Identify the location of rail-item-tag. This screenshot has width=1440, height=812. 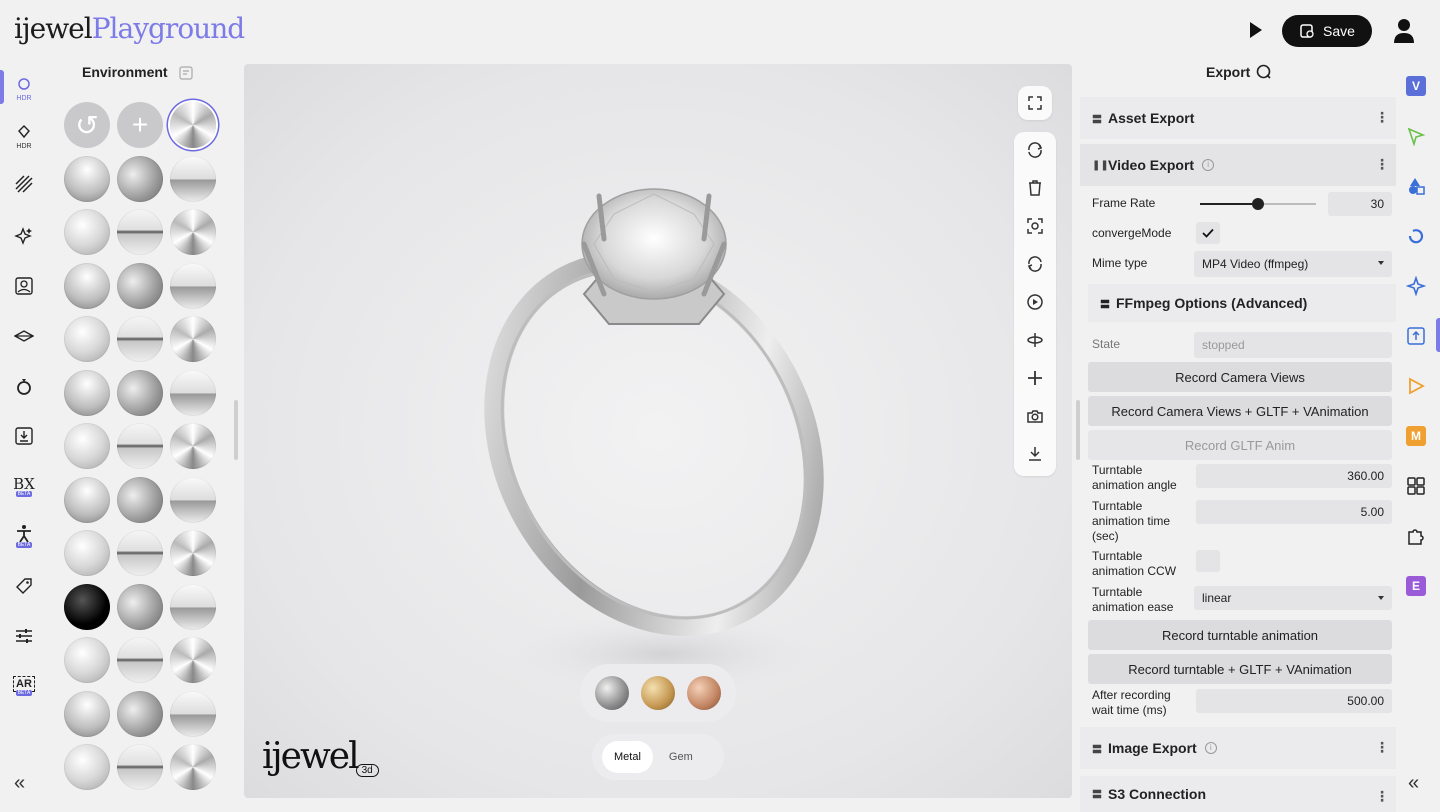
(24, 586).